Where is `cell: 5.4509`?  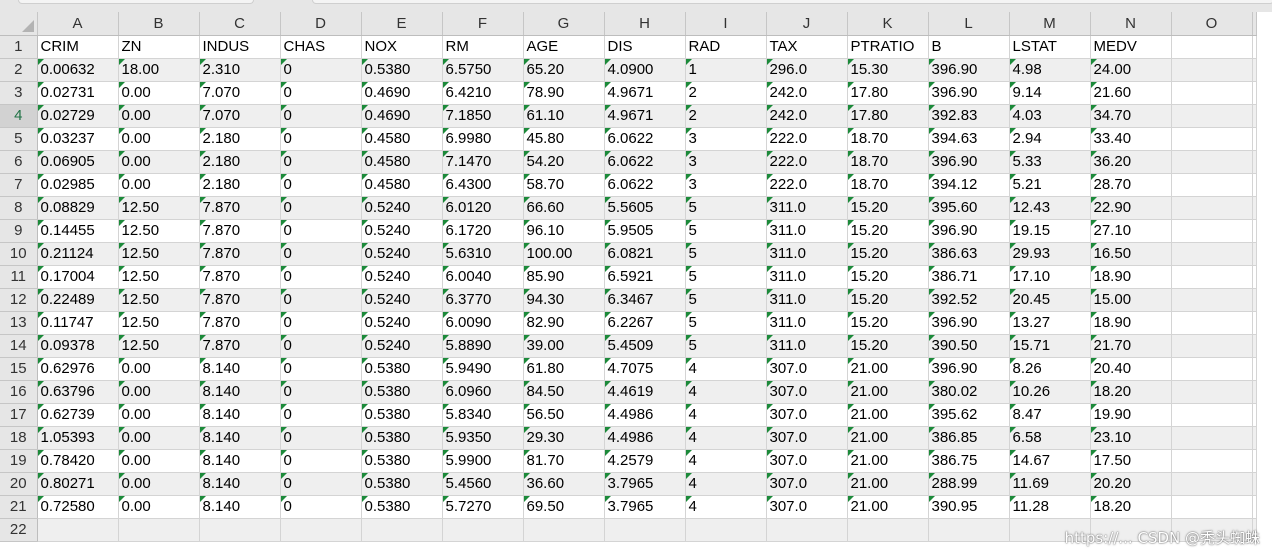
cell: 5.4509 is located at coordinates (645, 346).